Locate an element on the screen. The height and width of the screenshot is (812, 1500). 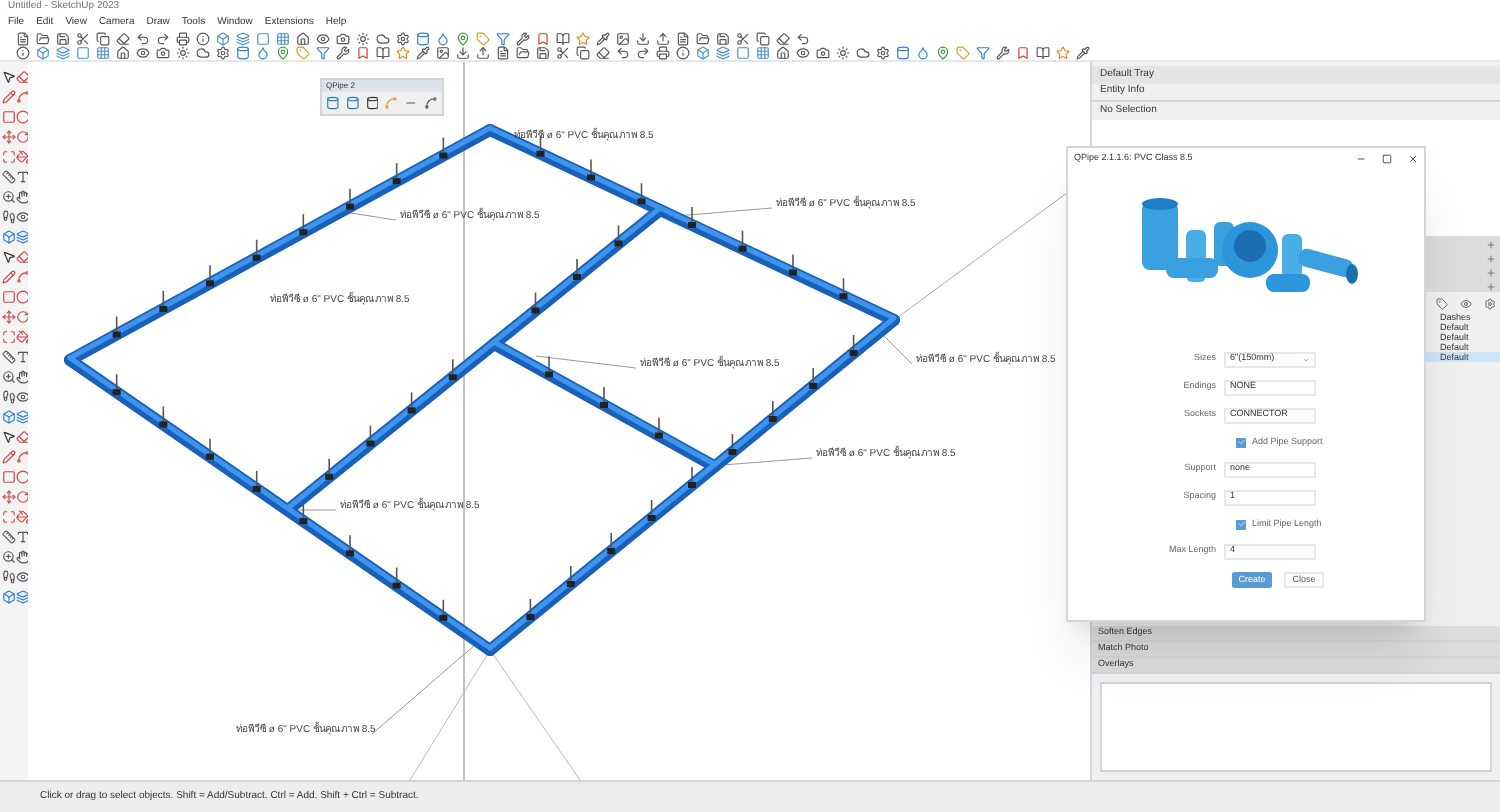
ruler-icon is located at coordinates (9, 177).